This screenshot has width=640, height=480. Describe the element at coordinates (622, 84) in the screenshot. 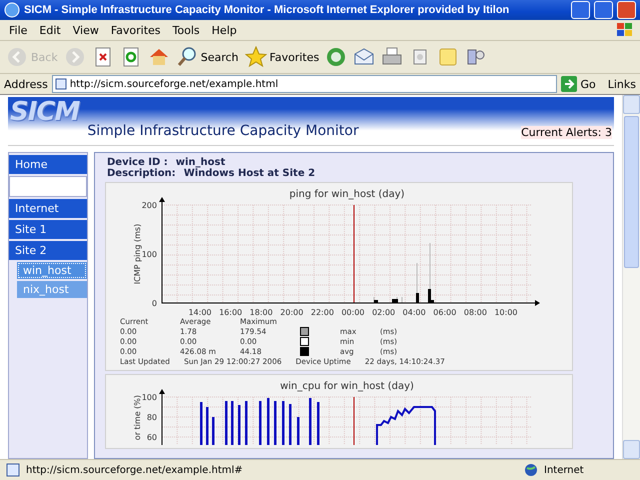

I see `links-button: Links` at that location.